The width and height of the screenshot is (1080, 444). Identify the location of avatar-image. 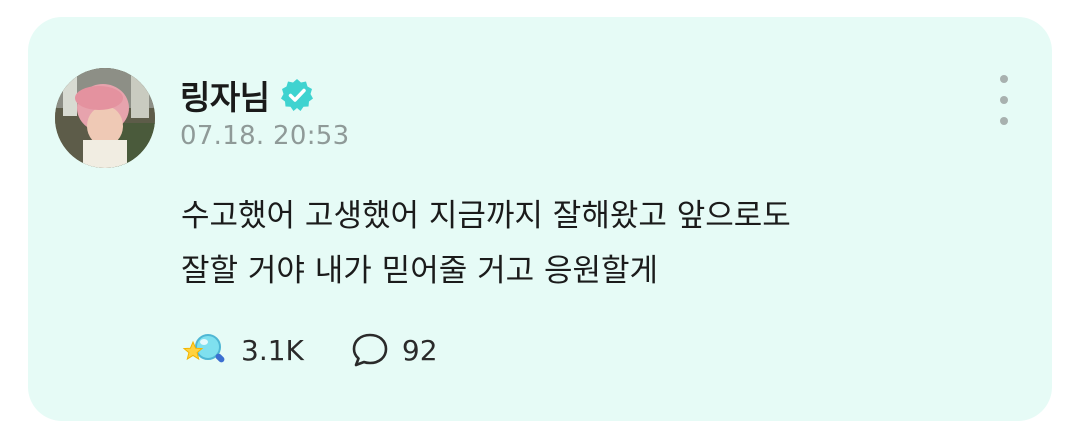
(105, 118).